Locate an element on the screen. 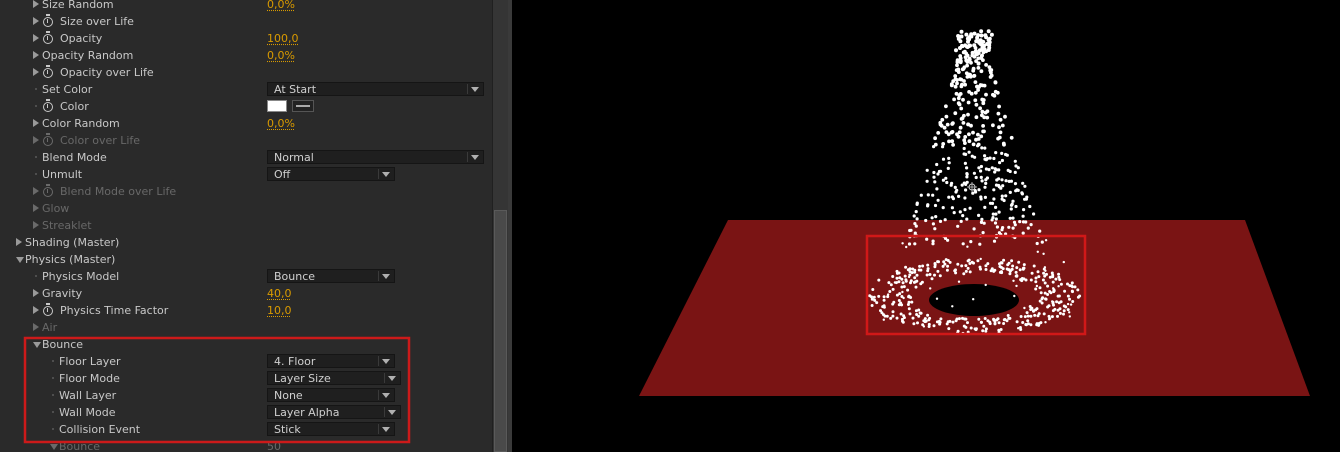  property-value-field: 100,0 is located at coordinates (283, 38).